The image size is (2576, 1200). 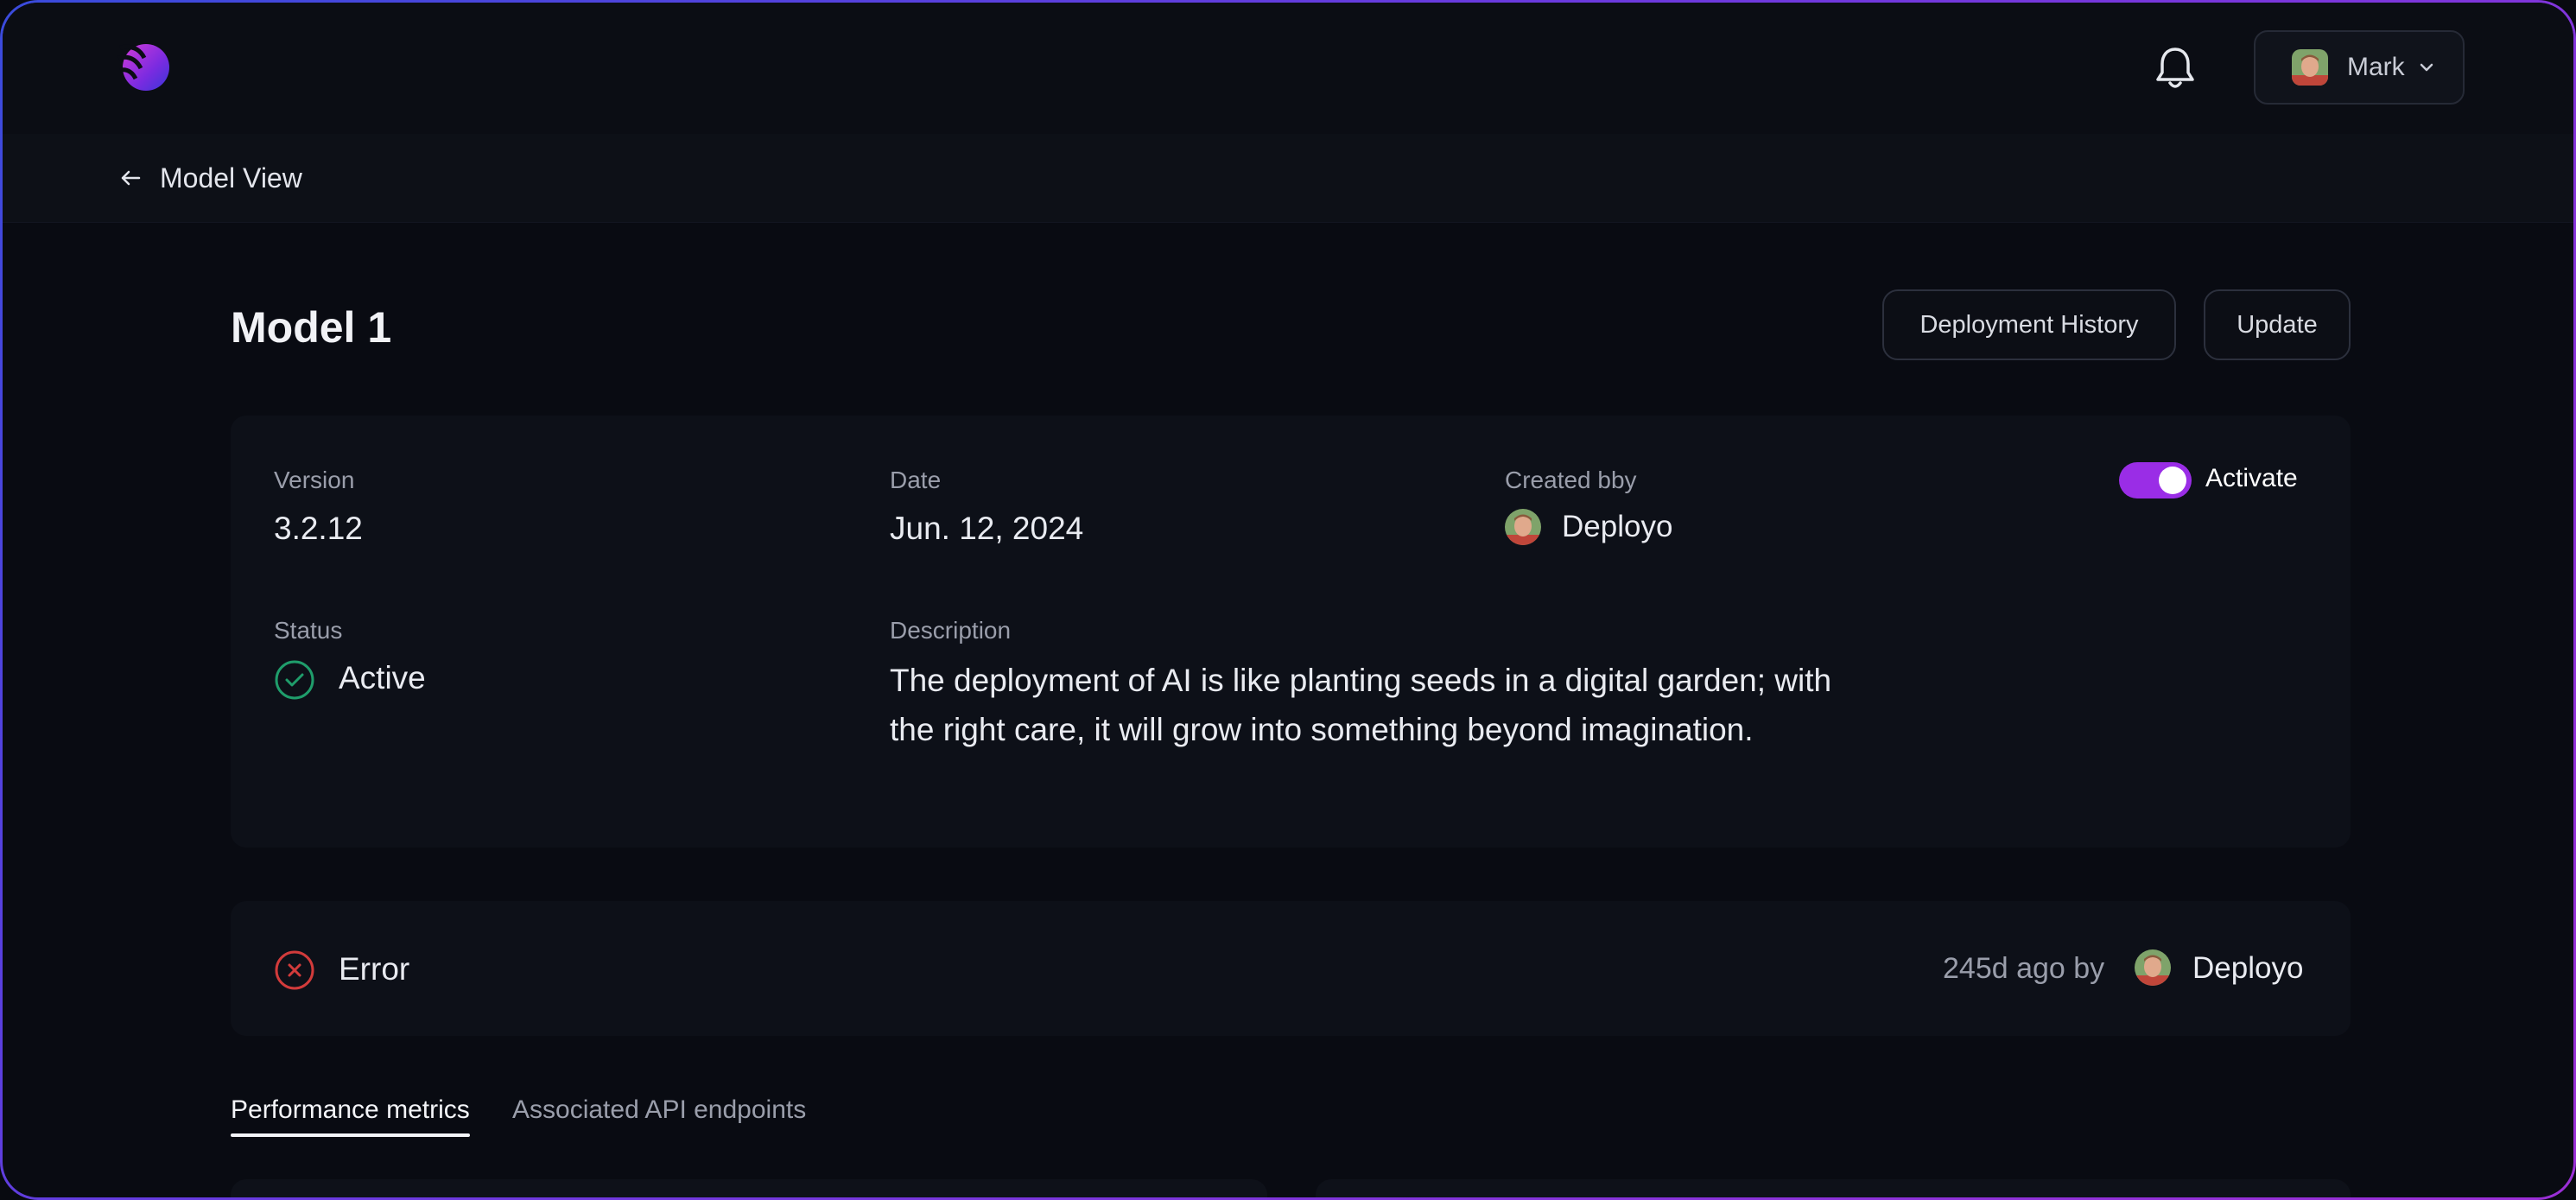 What do you see at coordinates (2310, 67) in the screenshot?
I see `user-avatar` at bounding box center [2310, 67].